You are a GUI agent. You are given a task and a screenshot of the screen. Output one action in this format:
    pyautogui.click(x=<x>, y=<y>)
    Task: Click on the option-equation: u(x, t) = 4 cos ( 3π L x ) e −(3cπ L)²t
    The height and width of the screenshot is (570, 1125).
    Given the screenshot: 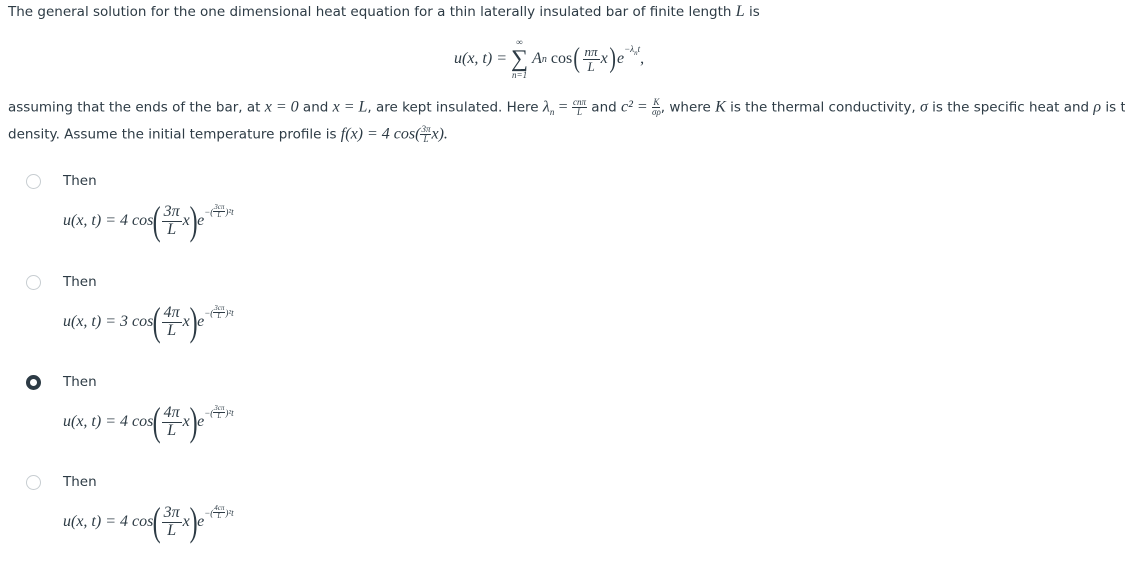 What is the action you would take?
    pyautogui.click(x=148, y=221)
    